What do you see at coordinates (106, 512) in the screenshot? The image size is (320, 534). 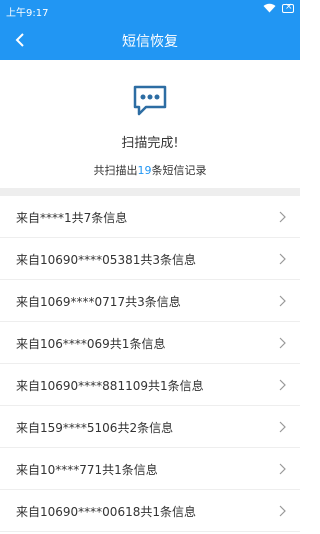 I see `list-item-label: 来自10690****00618共1条信息` at bounding box center [106, 512].